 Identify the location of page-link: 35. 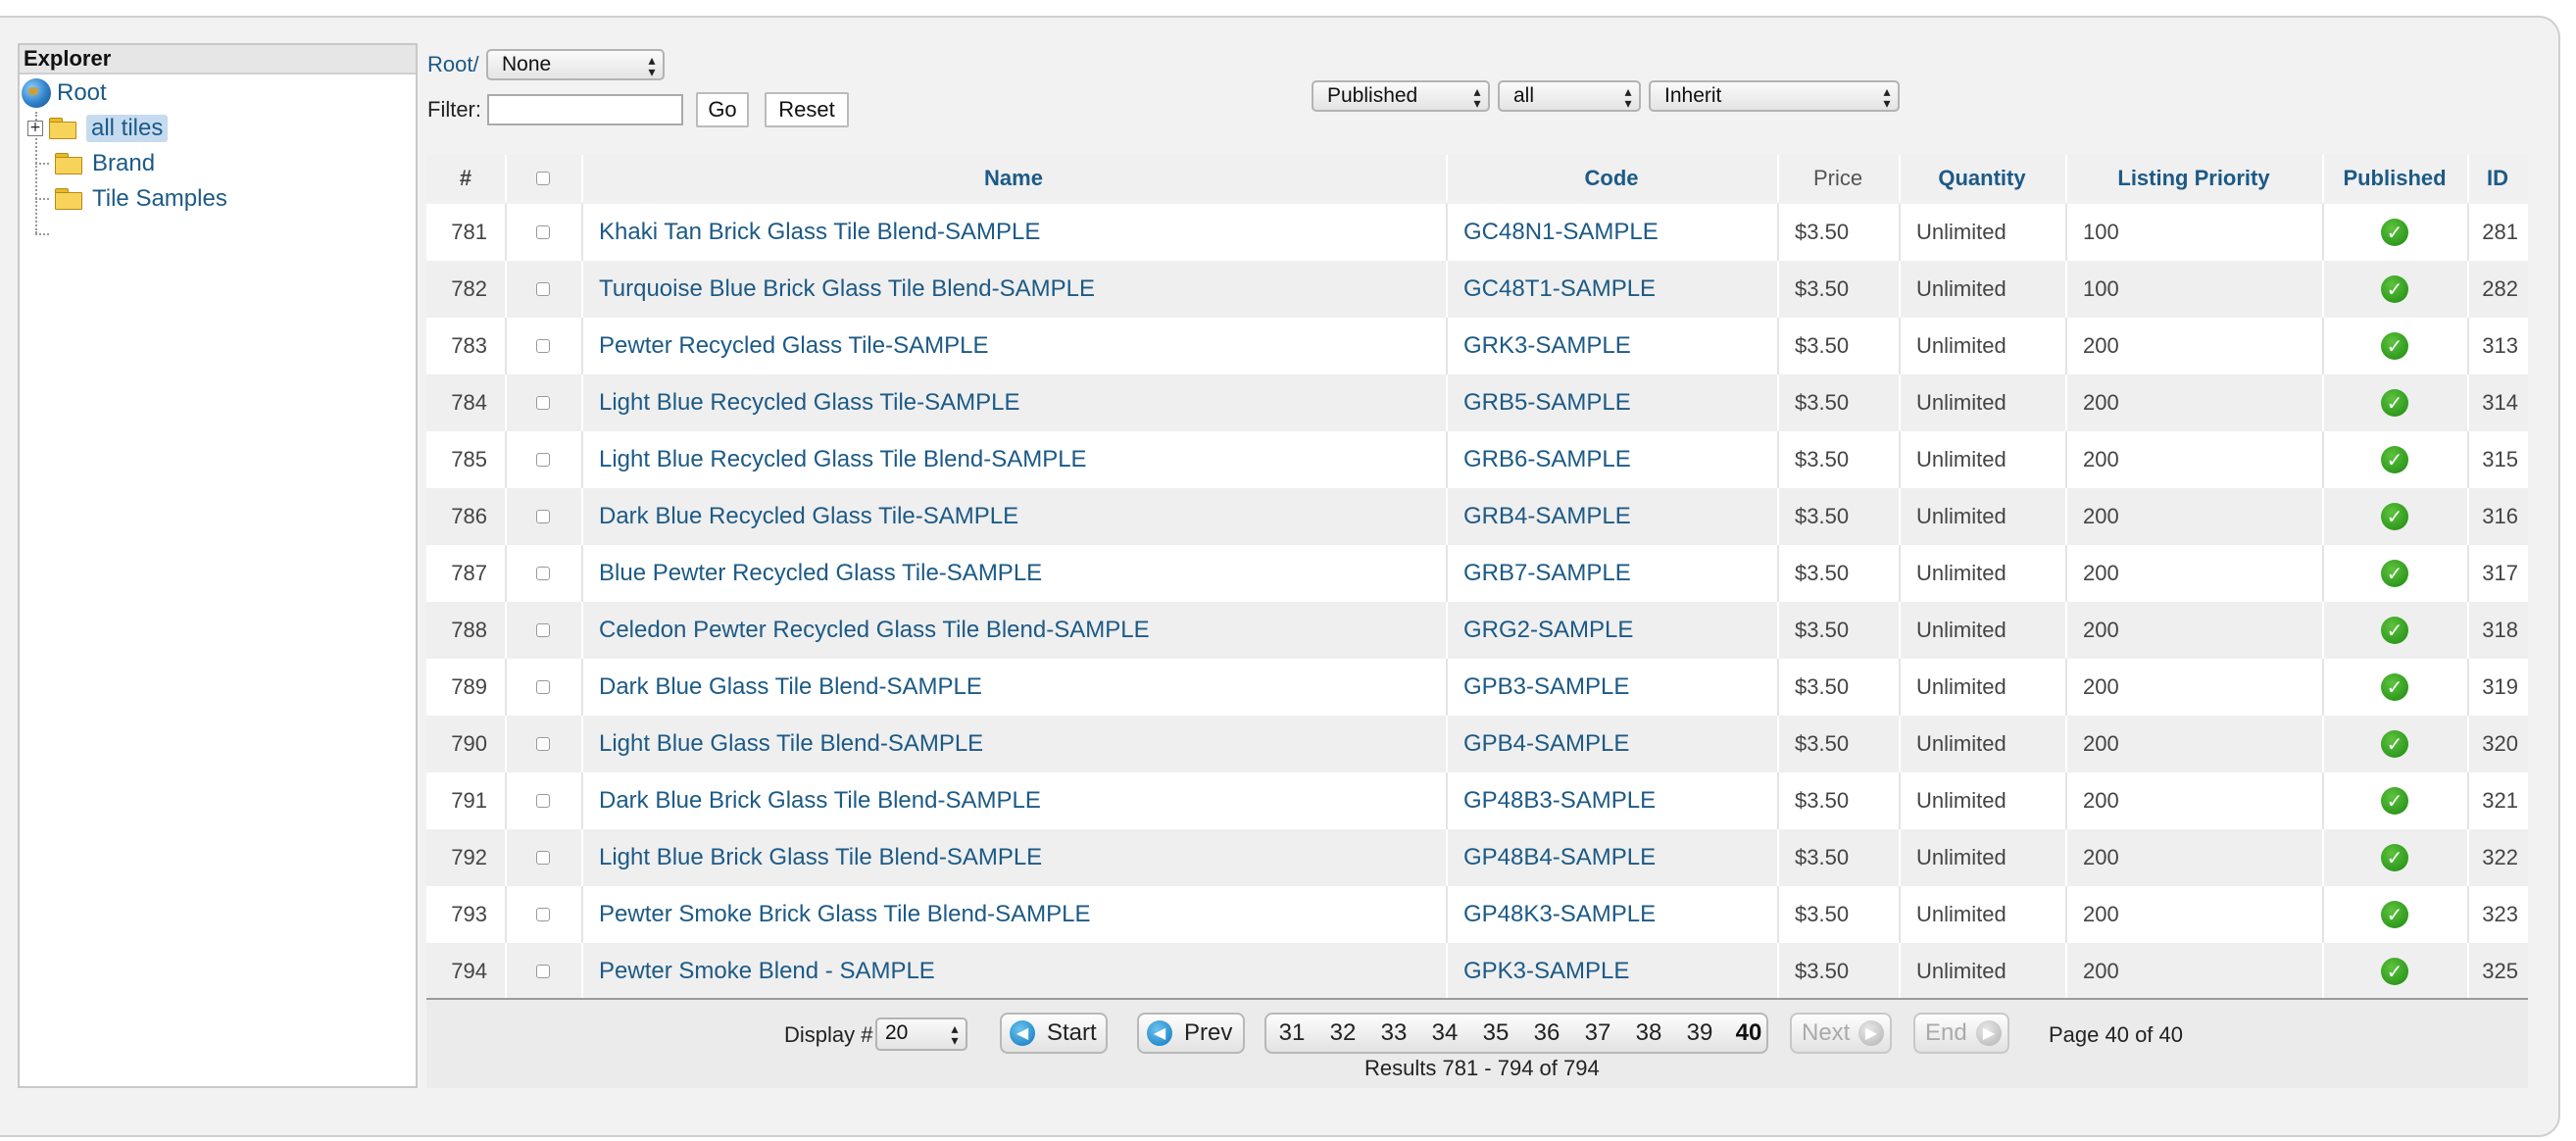
(1495, 1033).